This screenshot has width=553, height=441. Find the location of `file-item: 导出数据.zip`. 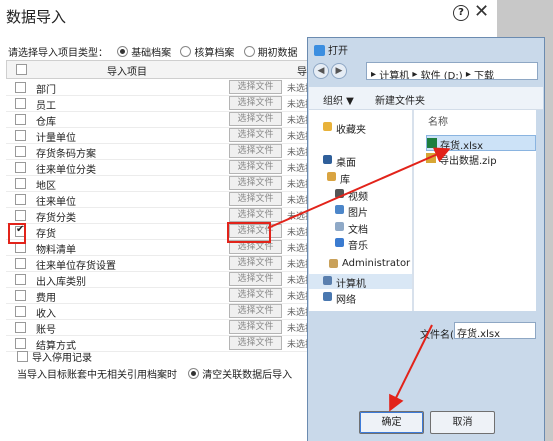

file-item: 导出数据.zip is located at coordinates (480, 159).